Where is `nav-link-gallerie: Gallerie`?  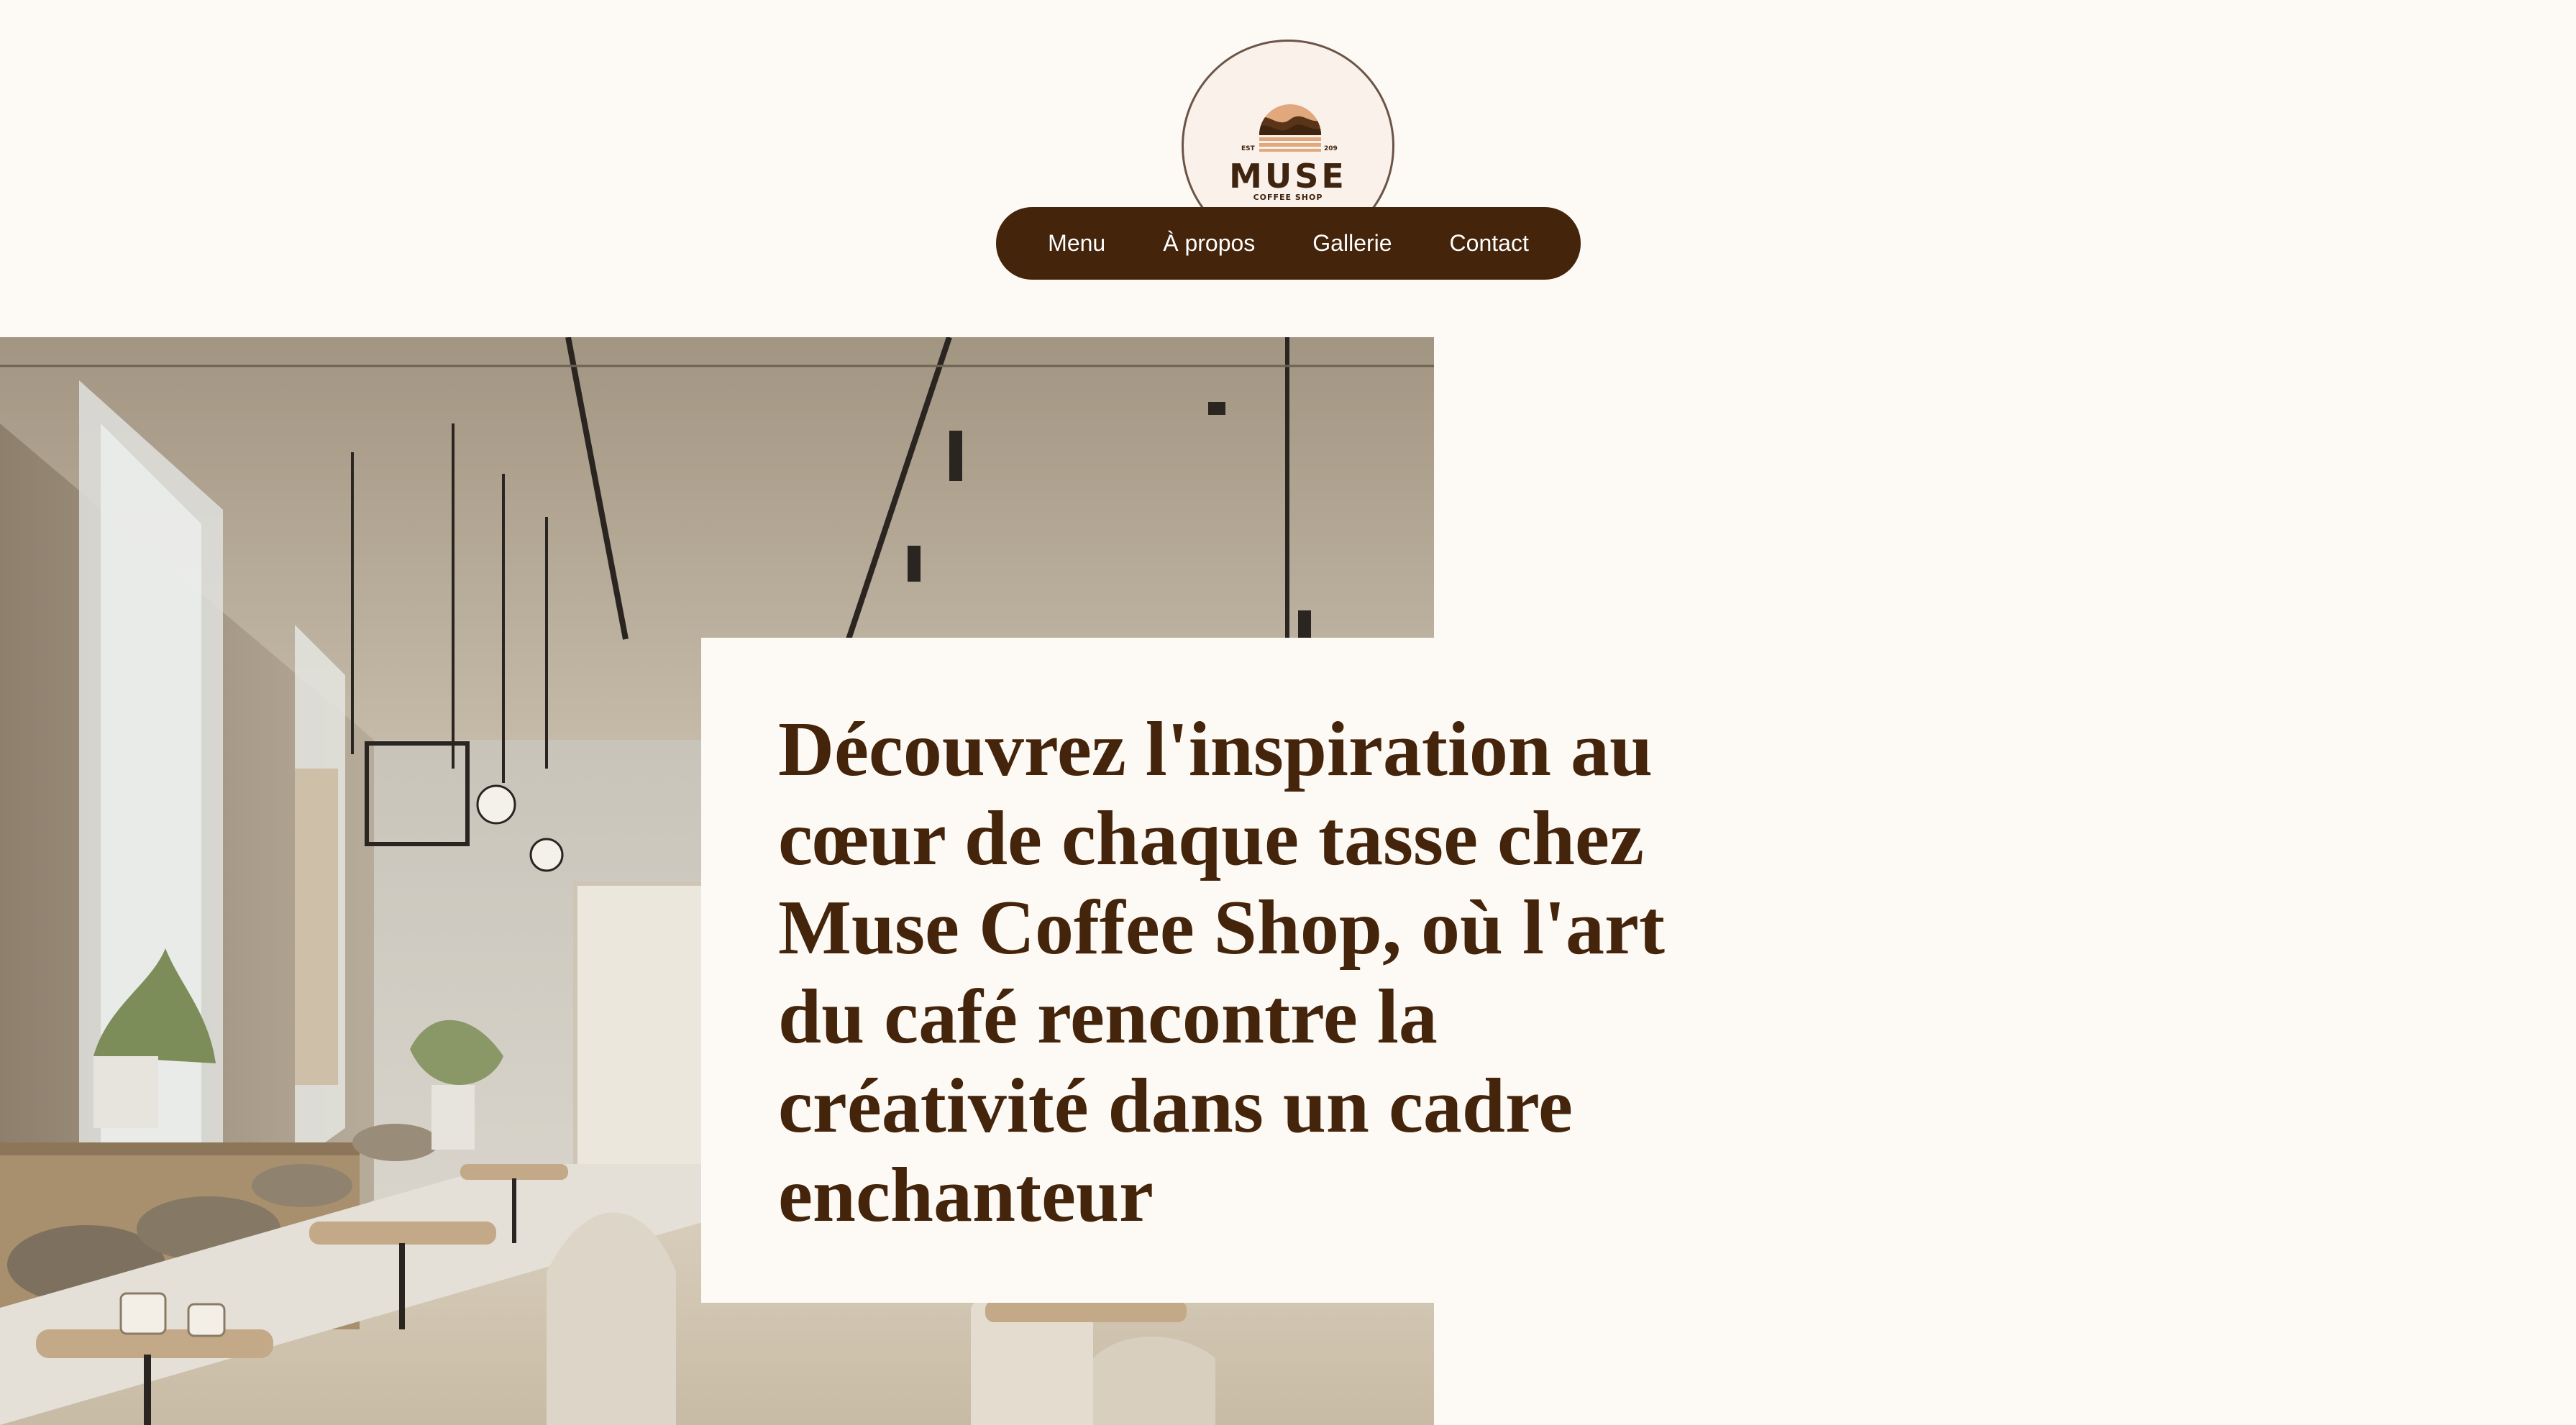 nav-link-gallerie: Gallerie is located at coordinates (1352, 243).